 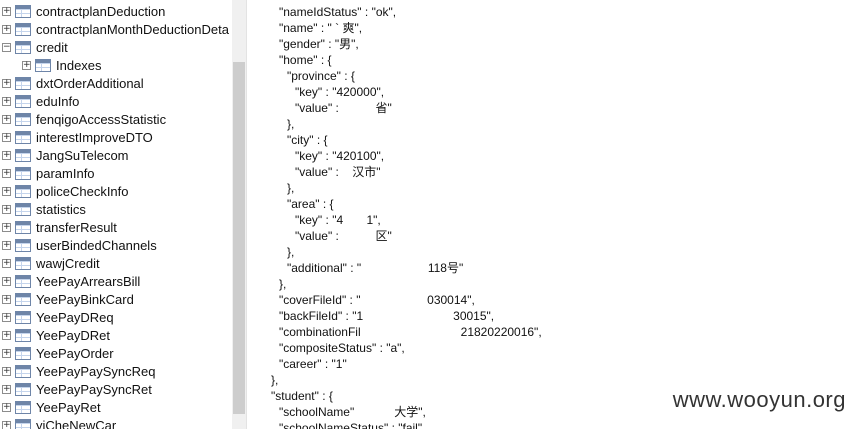 I want to click on tree-item: + interestImproveDTO, so click(x=116, y=138).